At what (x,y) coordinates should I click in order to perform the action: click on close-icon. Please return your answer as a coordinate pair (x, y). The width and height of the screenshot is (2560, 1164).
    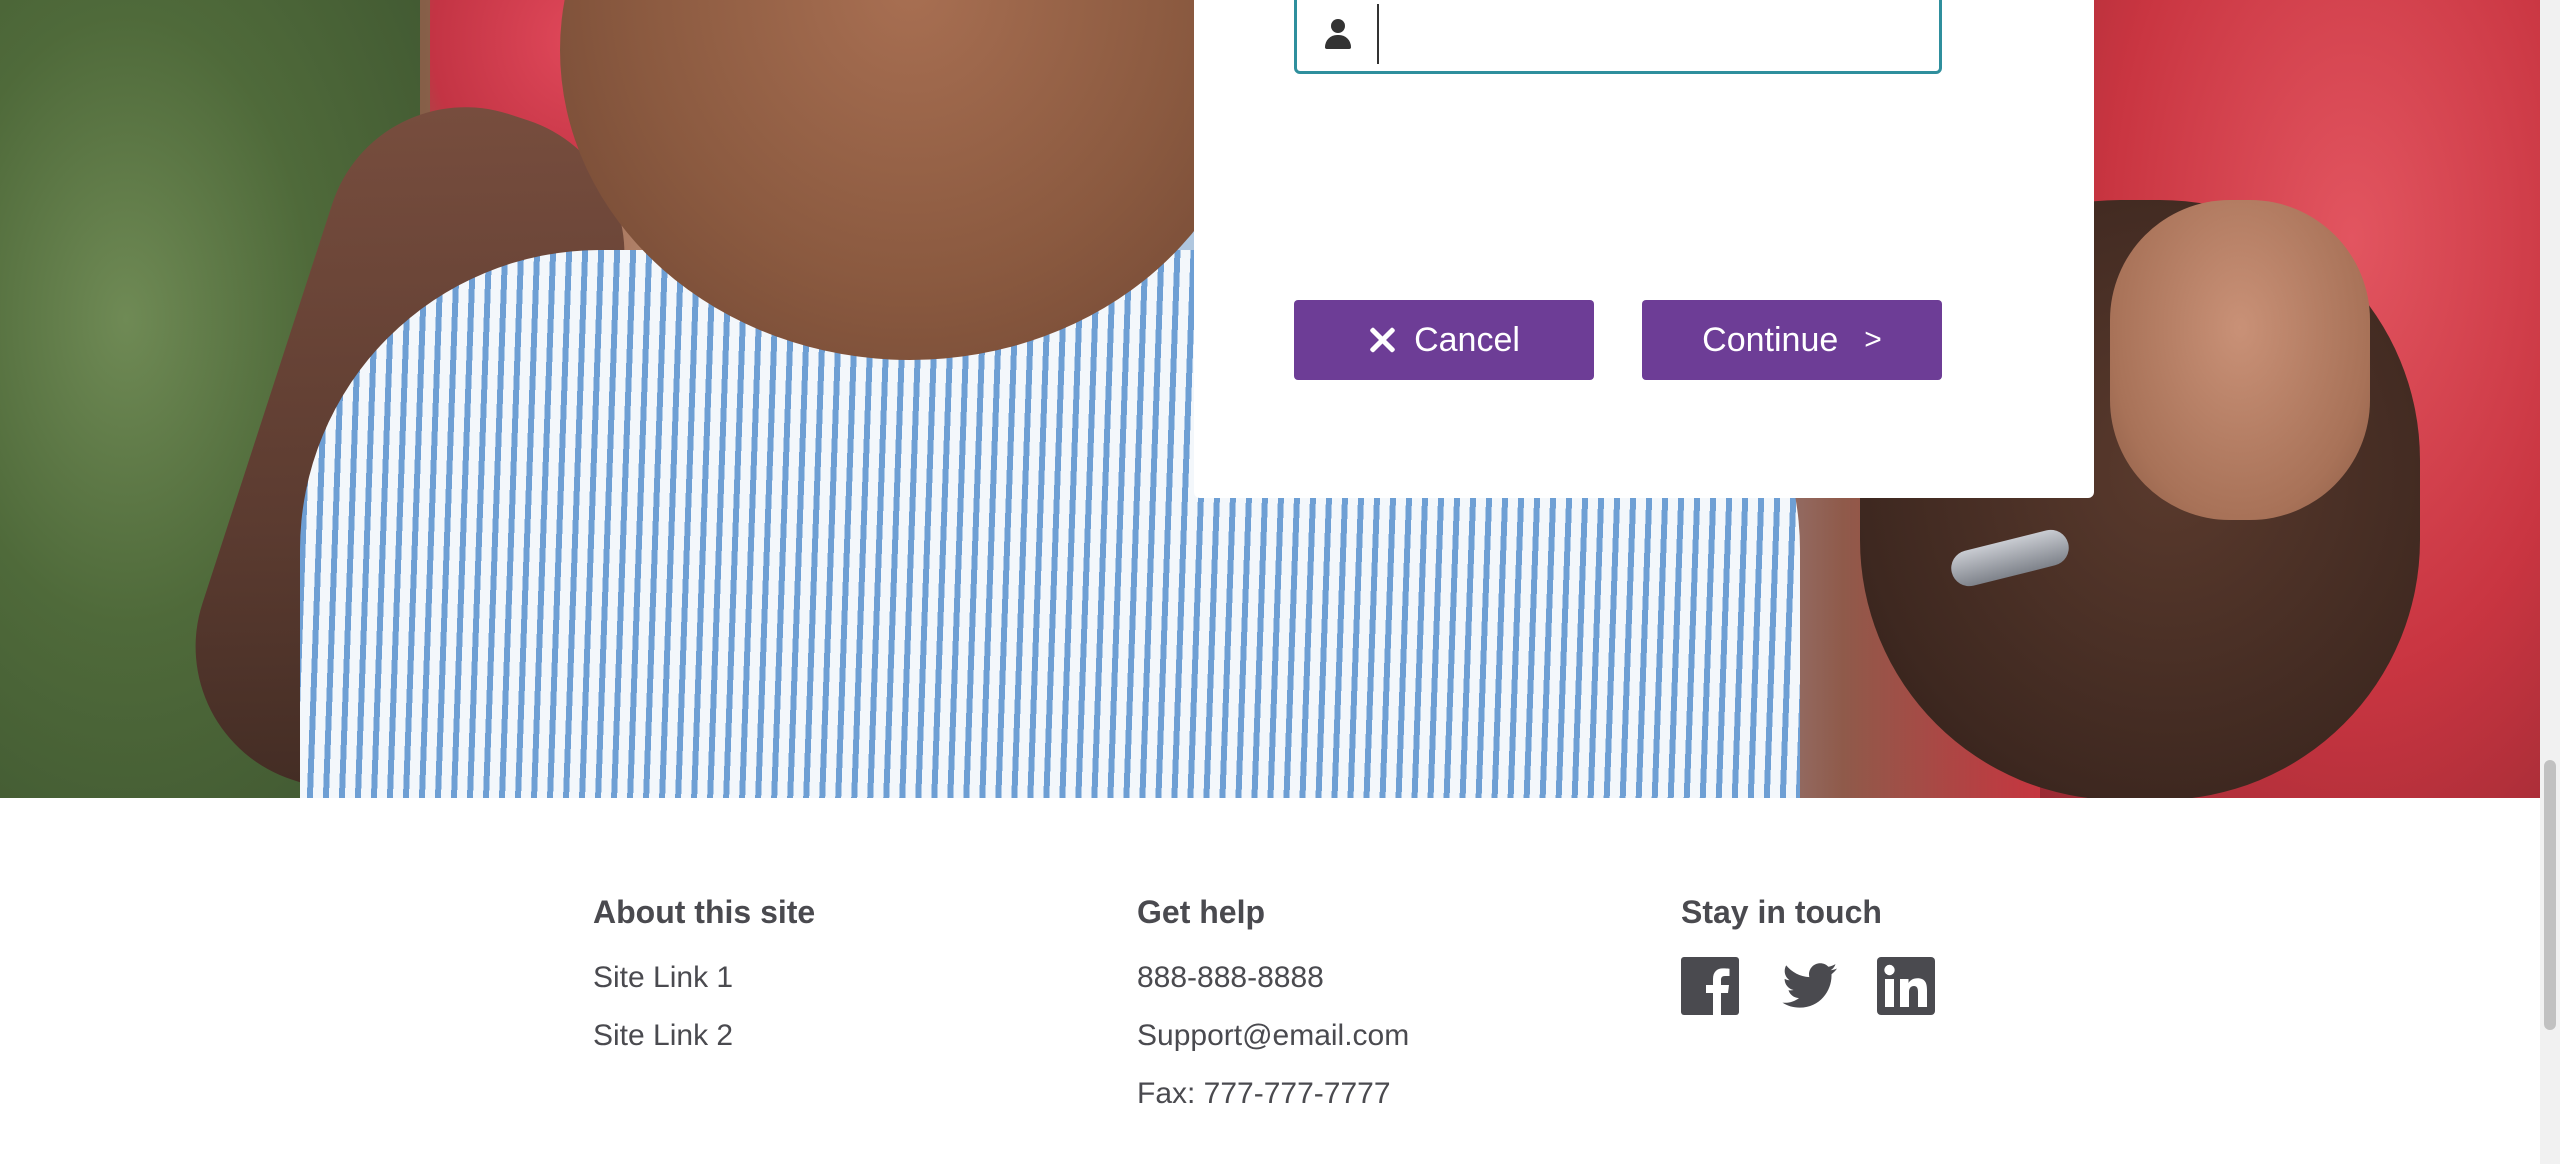
    Looking at the image, I should click on (1382, 340).